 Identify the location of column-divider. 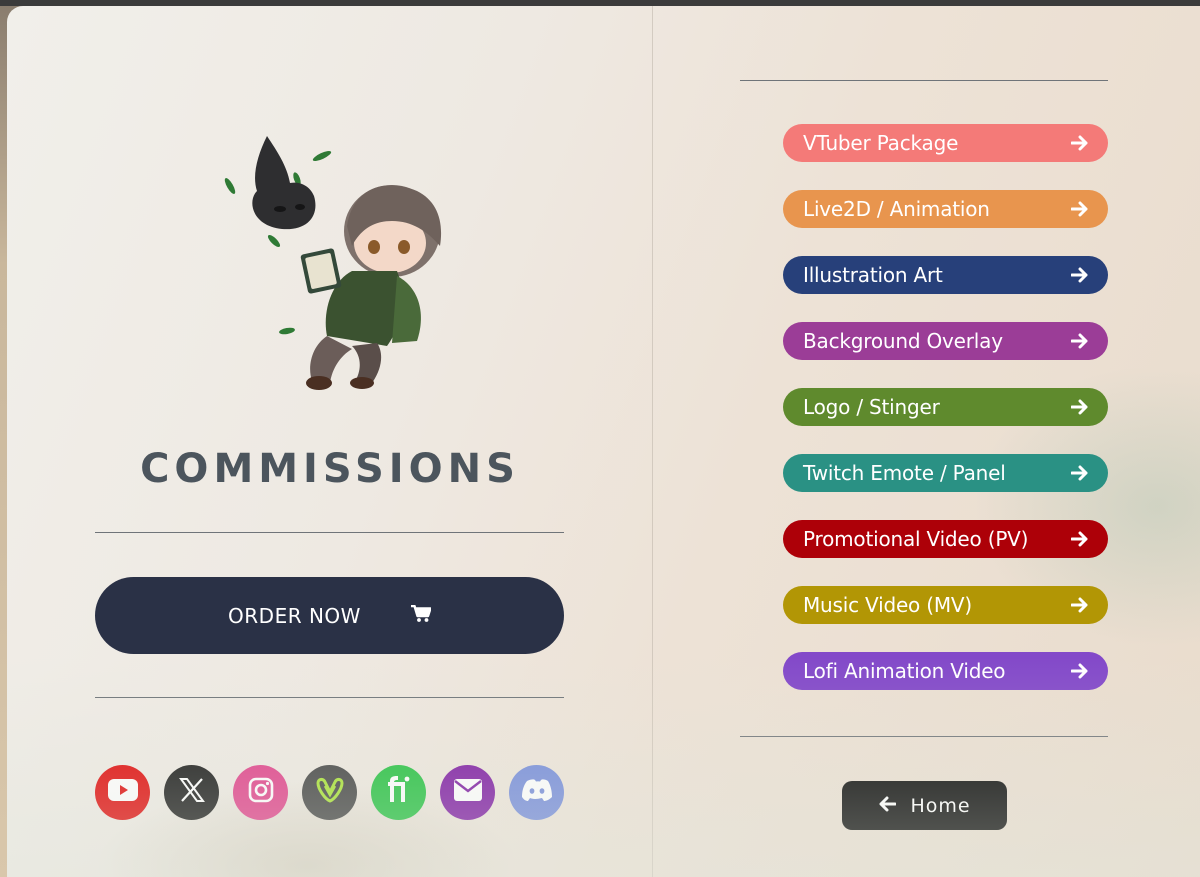
(652, 441).